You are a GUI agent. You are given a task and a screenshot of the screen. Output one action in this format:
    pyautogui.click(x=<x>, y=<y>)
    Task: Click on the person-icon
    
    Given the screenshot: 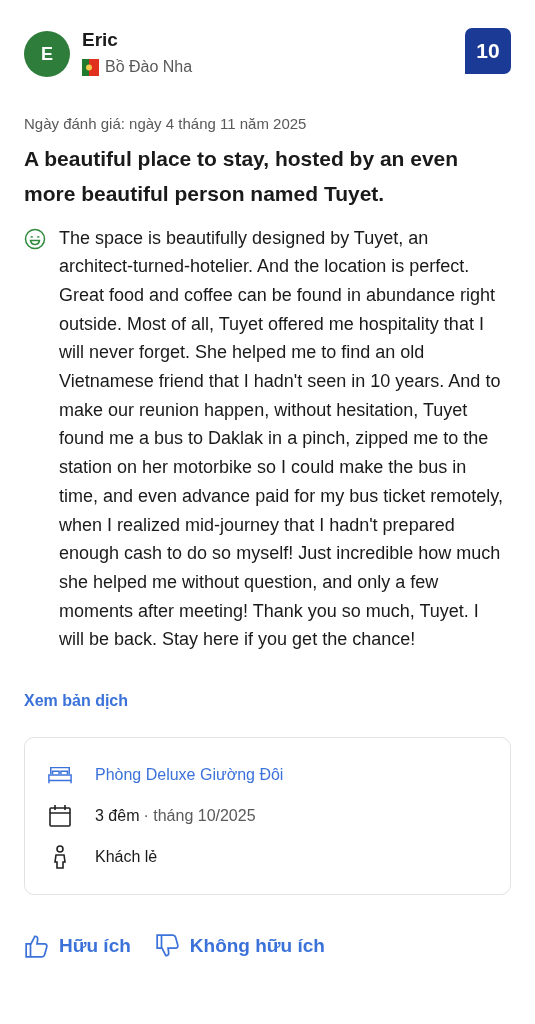 What is the action you would take?
    pyautogui.click(x=60, y=857)
    